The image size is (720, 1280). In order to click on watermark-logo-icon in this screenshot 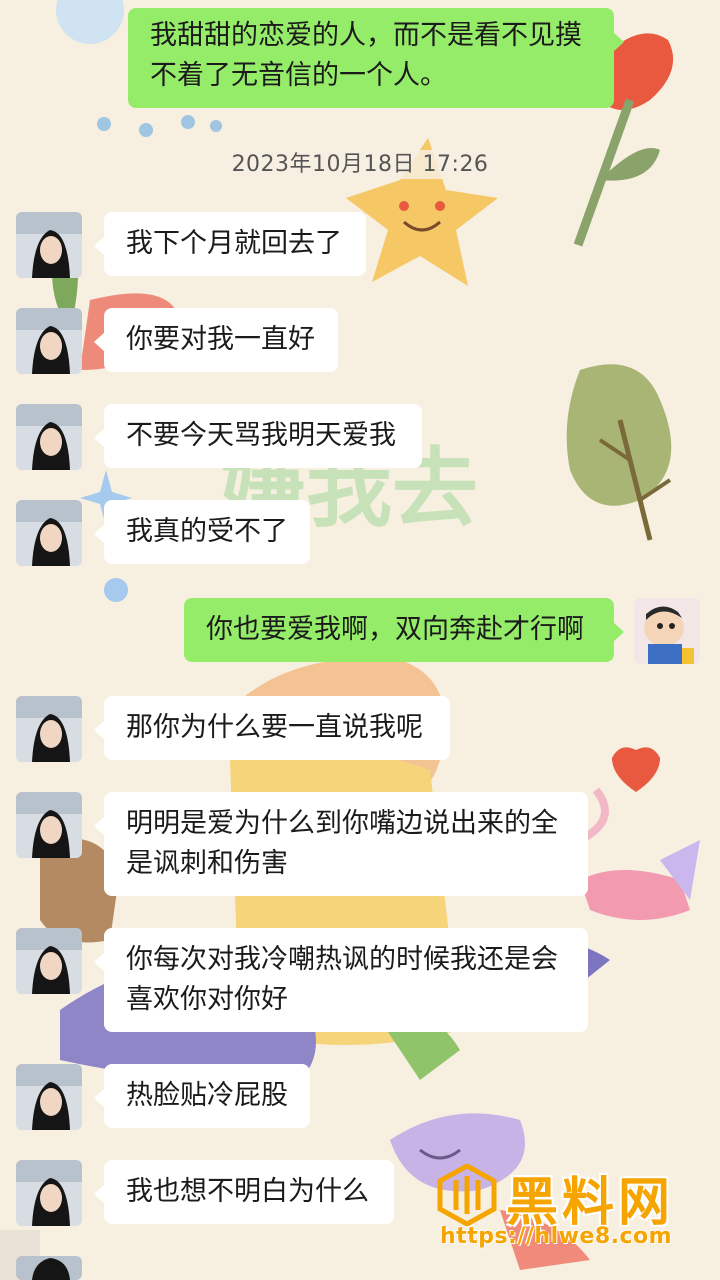, I will do `click(467, 1195)`.